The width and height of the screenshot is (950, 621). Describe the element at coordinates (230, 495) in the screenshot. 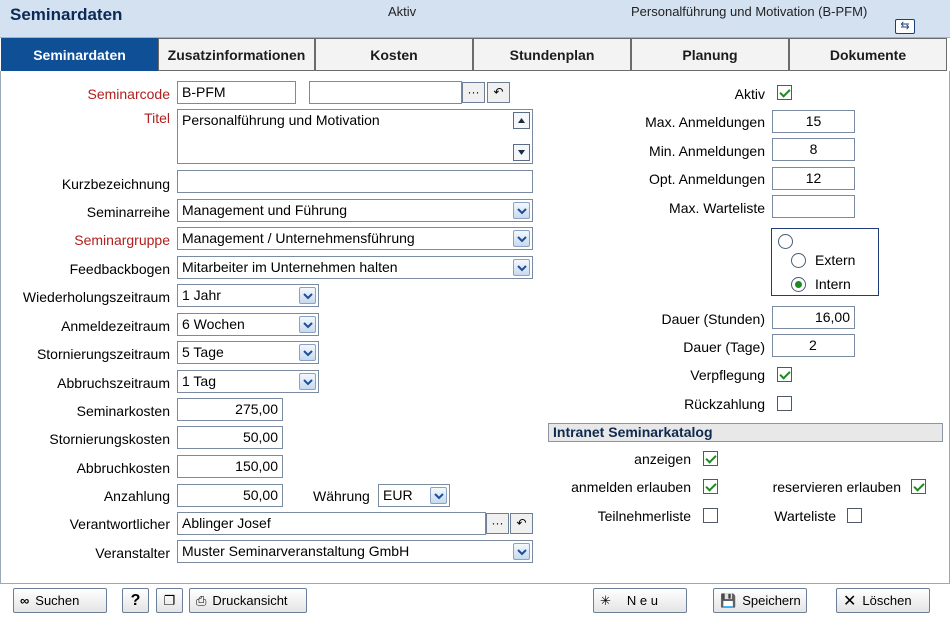

I see `anzahlung-input: 50,00` at that location.